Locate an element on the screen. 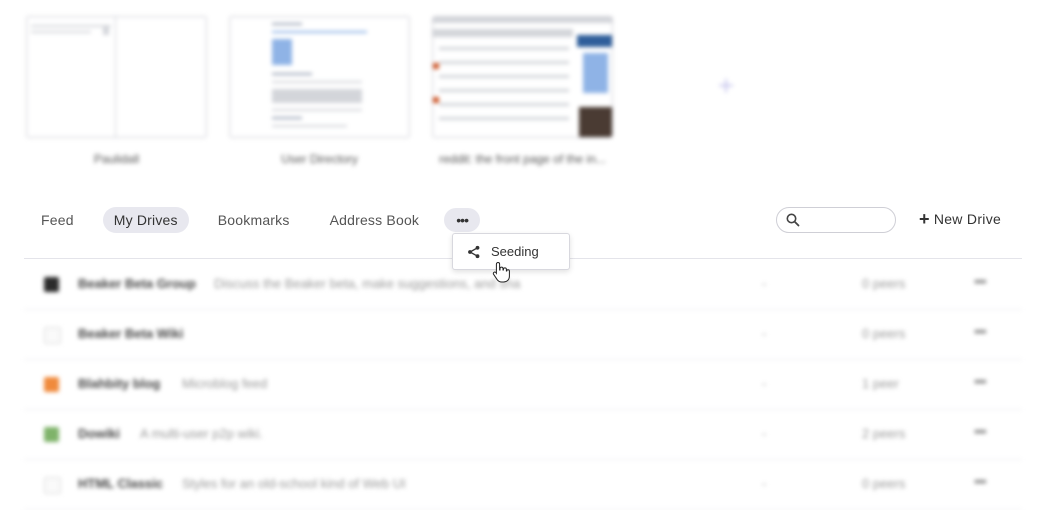  menu-item-label: Seeding is located at coordinates (515, 251).